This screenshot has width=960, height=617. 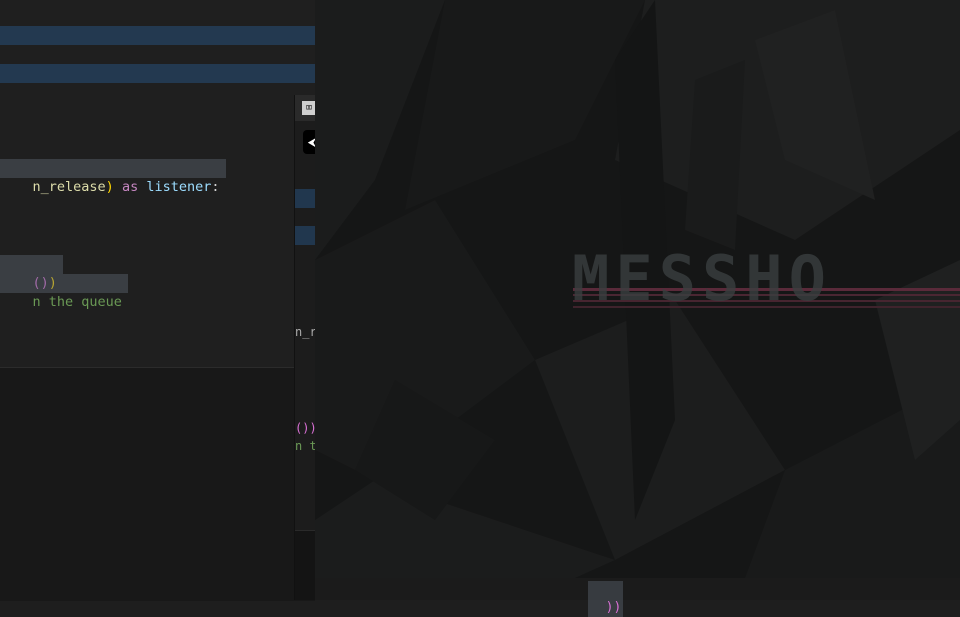 What do you see at coordinates (305, 428) in the screenshot?
I see `code-fragment: ())` at bounding box center [305, 428].